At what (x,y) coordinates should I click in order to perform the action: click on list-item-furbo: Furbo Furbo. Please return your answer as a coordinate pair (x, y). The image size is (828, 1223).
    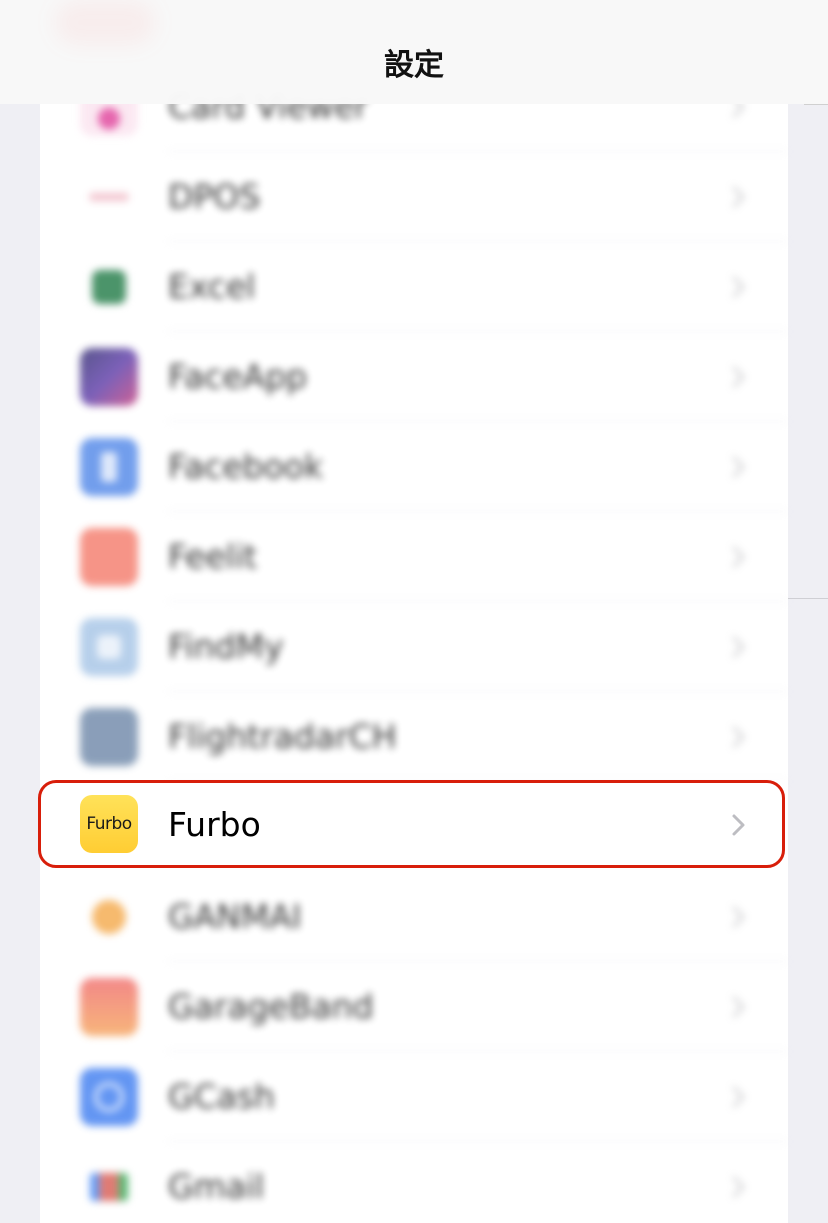
    Looking at the image, I should click on (414, 825).